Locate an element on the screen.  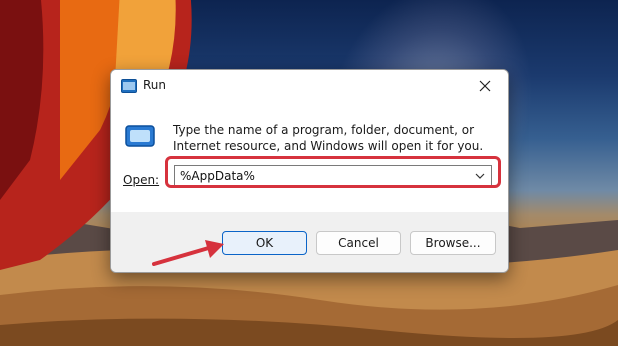
run-icon is located at coordinates (129, 86).